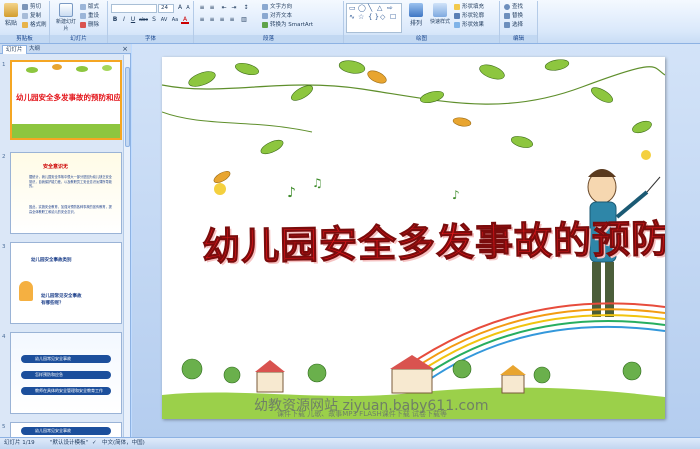  Describe the element at coordinates (202, 20) in the screenshot. I see `align-left-button: ≡` at that location.